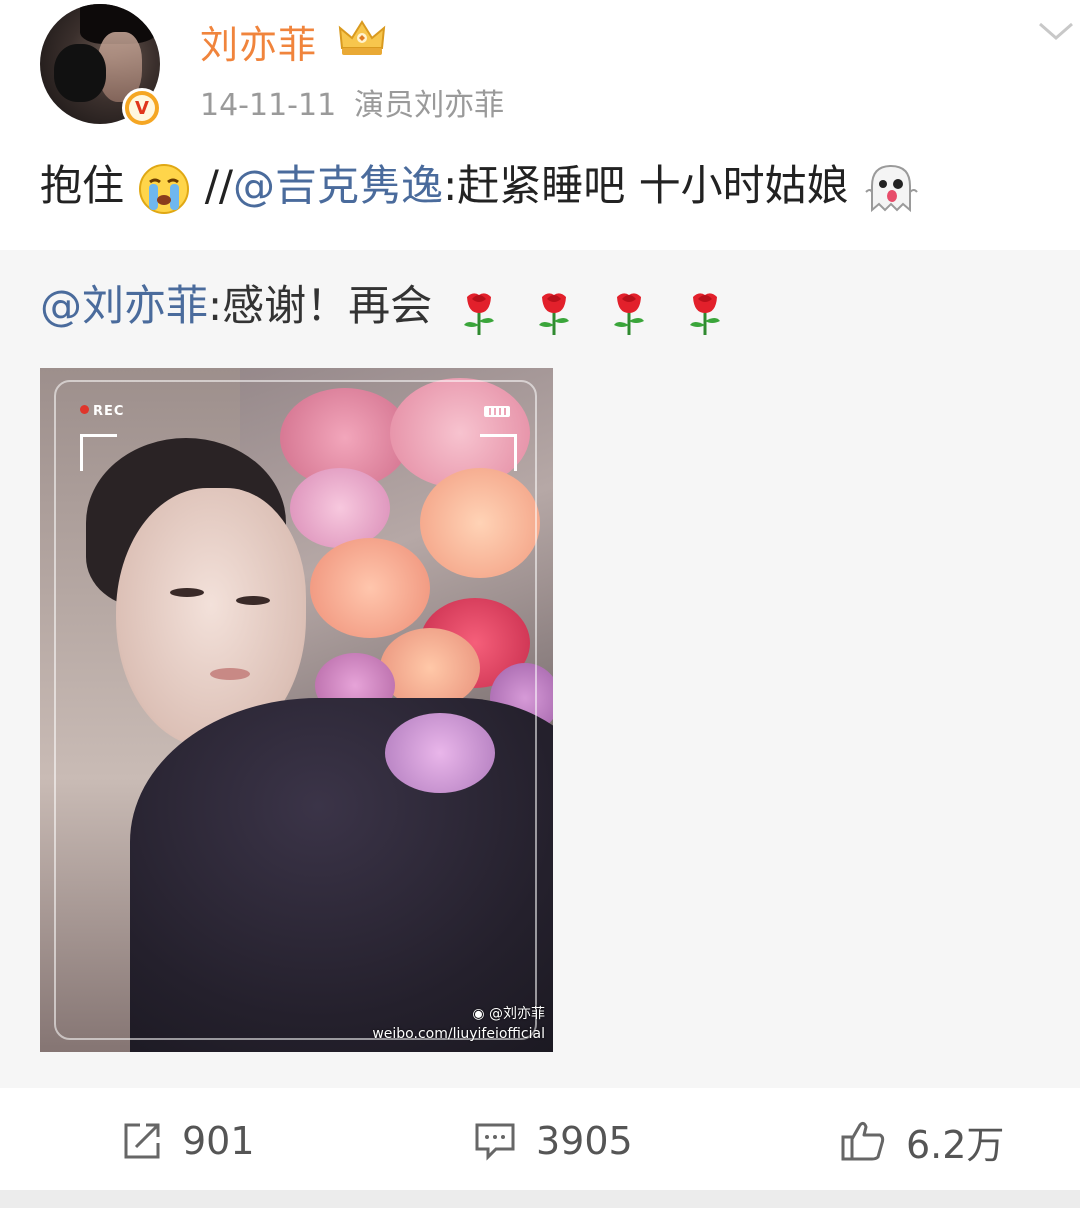 The image size is (1080, 1208). I want to click on battery-icon, so click(497, 411).